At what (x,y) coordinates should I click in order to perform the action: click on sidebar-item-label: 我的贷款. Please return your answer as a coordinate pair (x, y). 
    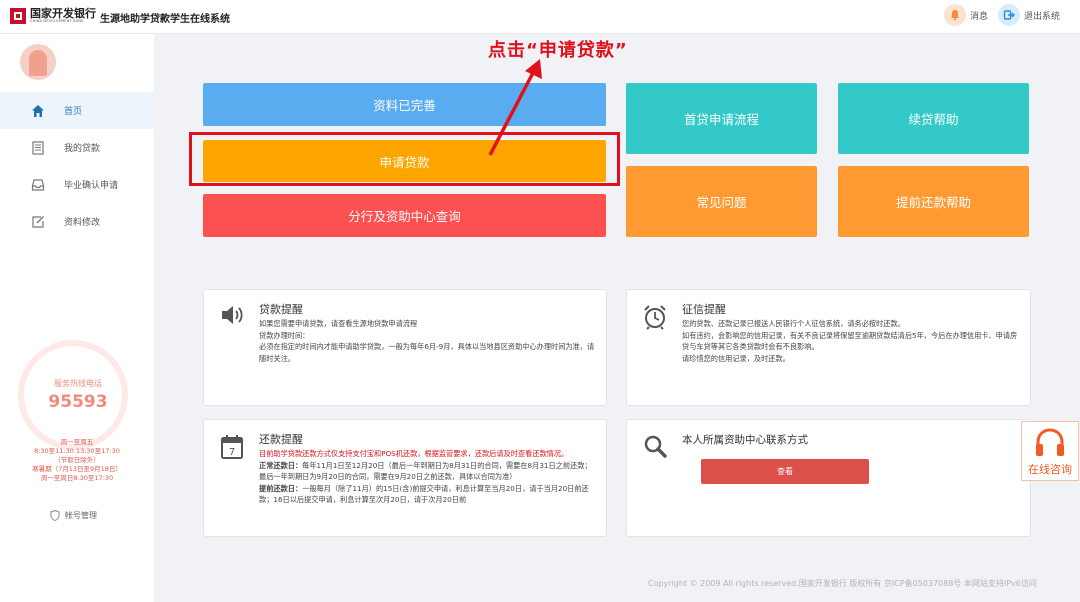
    Looking at the image, I should click on (82, 149).